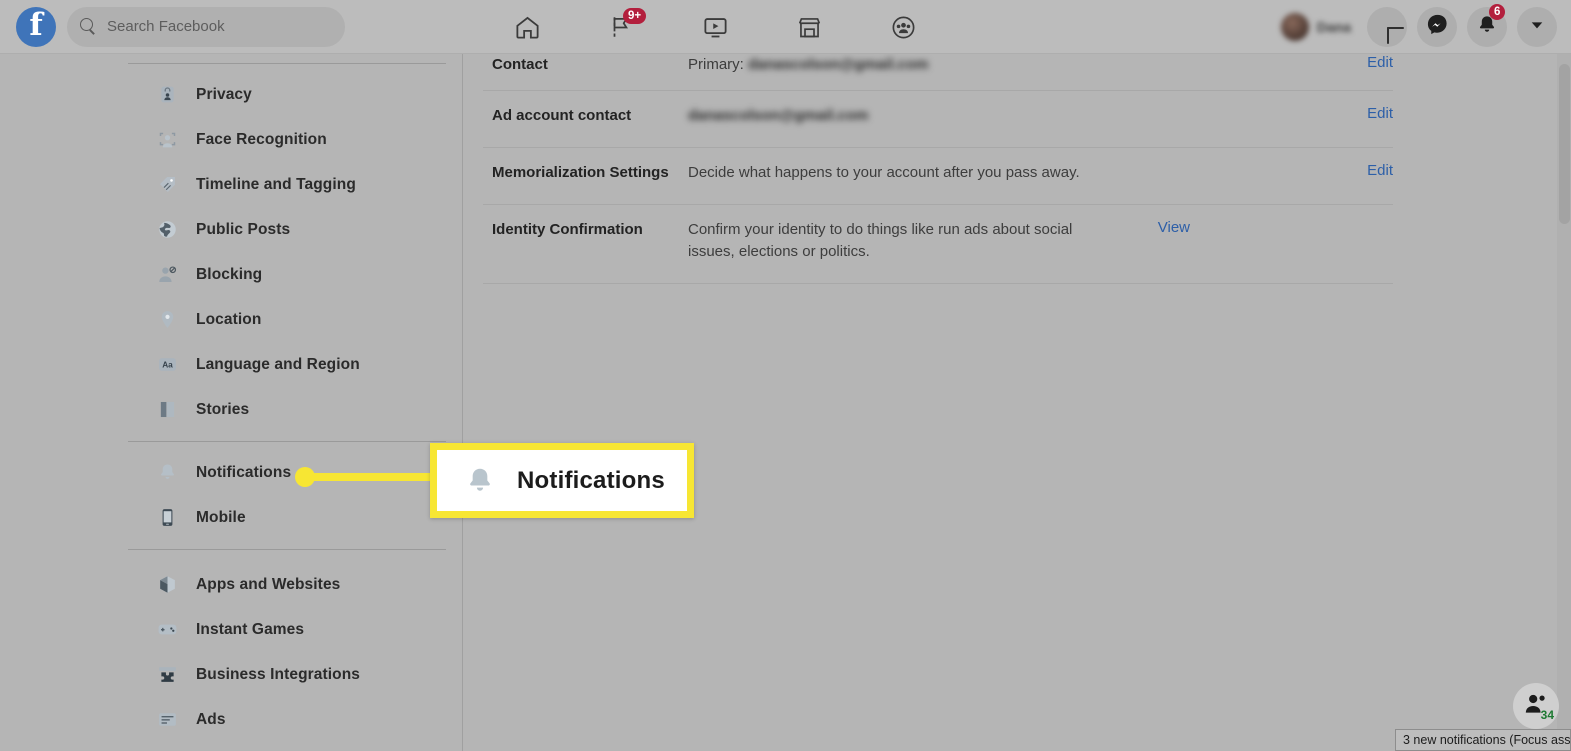  Describe the element at coordinates (1009, 65) in the screenshot. I see `row-value: Primary: danascolson@gmail.com` at that location.